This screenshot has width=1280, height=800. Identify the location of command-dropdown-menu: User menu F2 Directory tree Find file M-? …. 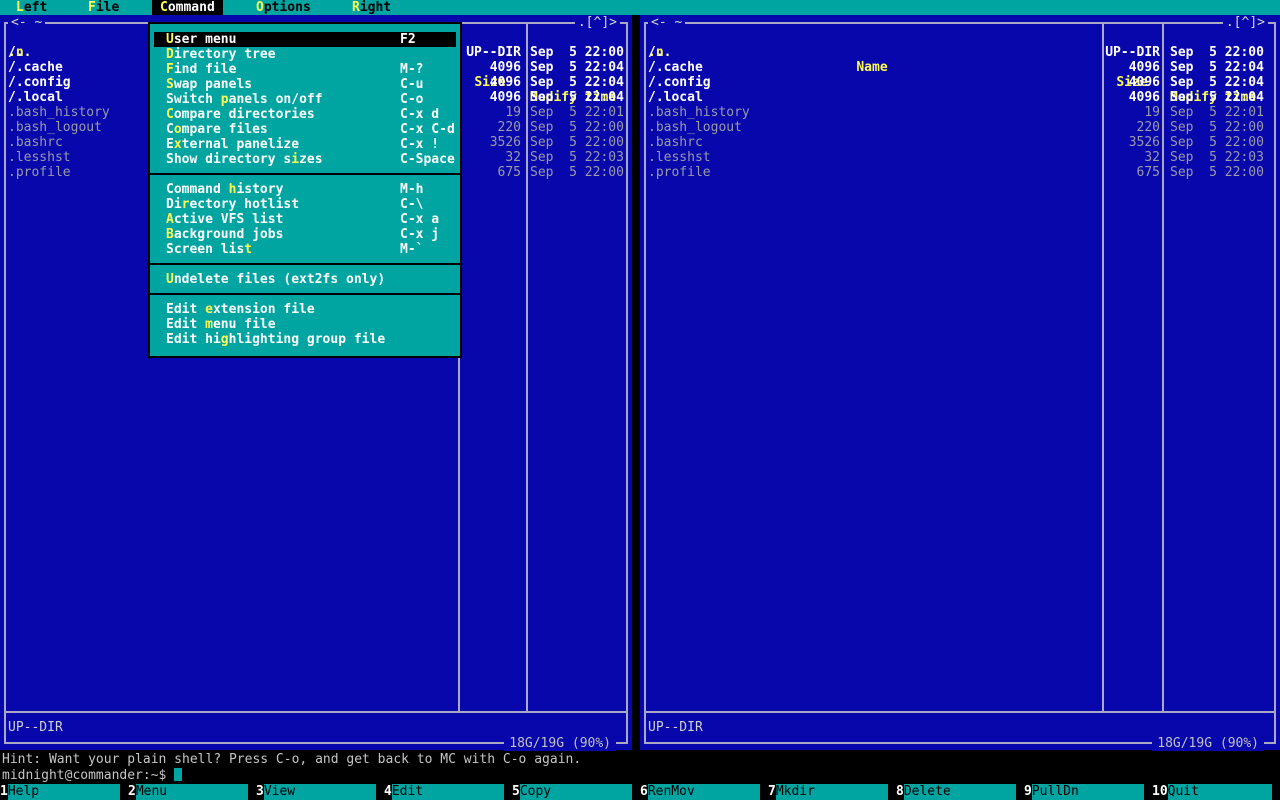
(305, 190).